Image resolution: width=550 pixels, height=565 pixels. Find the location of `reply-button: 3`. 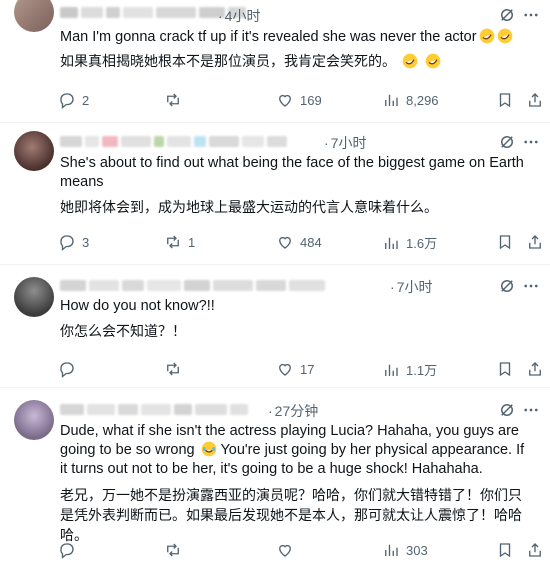

reply-button: 3 is located at coordinates (73, 242).